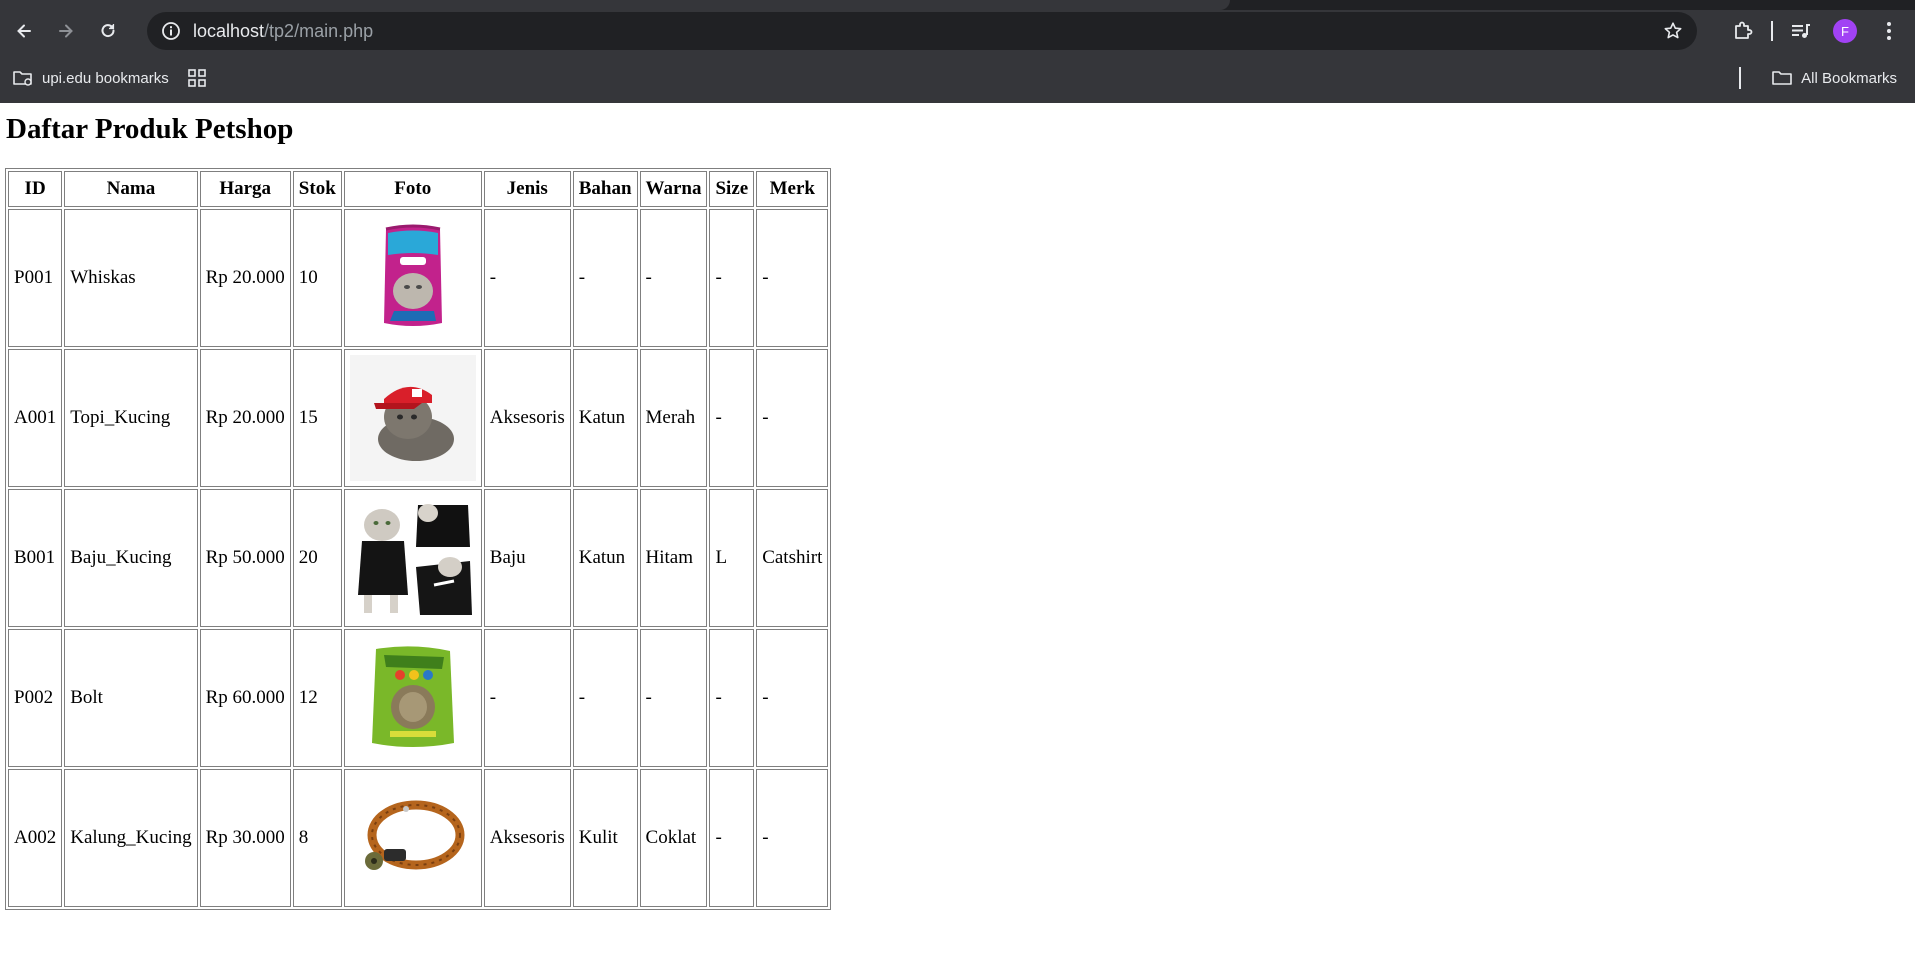 This screenshot has height=967, width=1915. I want to click on forward-button, so click(66, 31).